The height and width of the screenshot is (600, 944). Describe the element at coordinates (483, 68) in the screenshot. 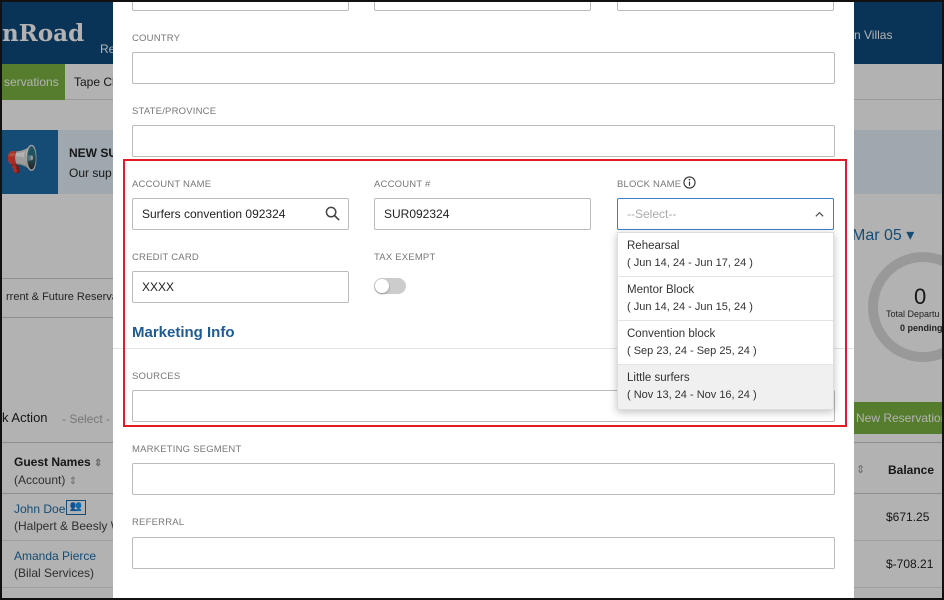

I see `country-field` at that location.